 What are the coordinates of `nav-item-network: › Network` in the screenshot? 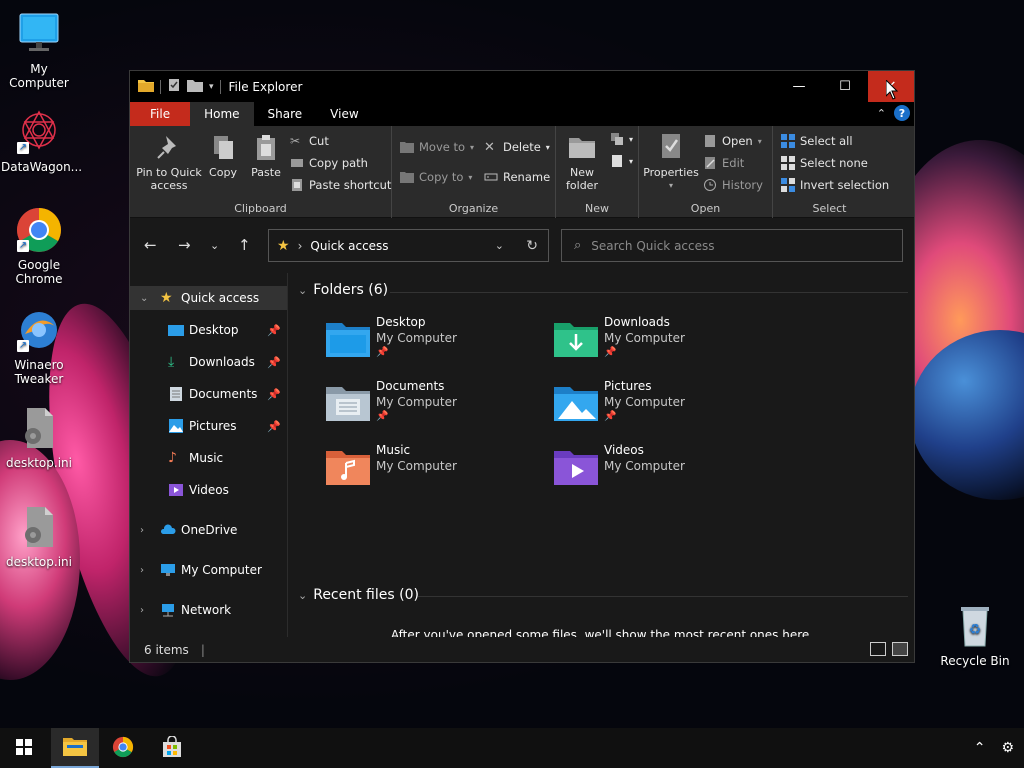 It's located at (208, 610).